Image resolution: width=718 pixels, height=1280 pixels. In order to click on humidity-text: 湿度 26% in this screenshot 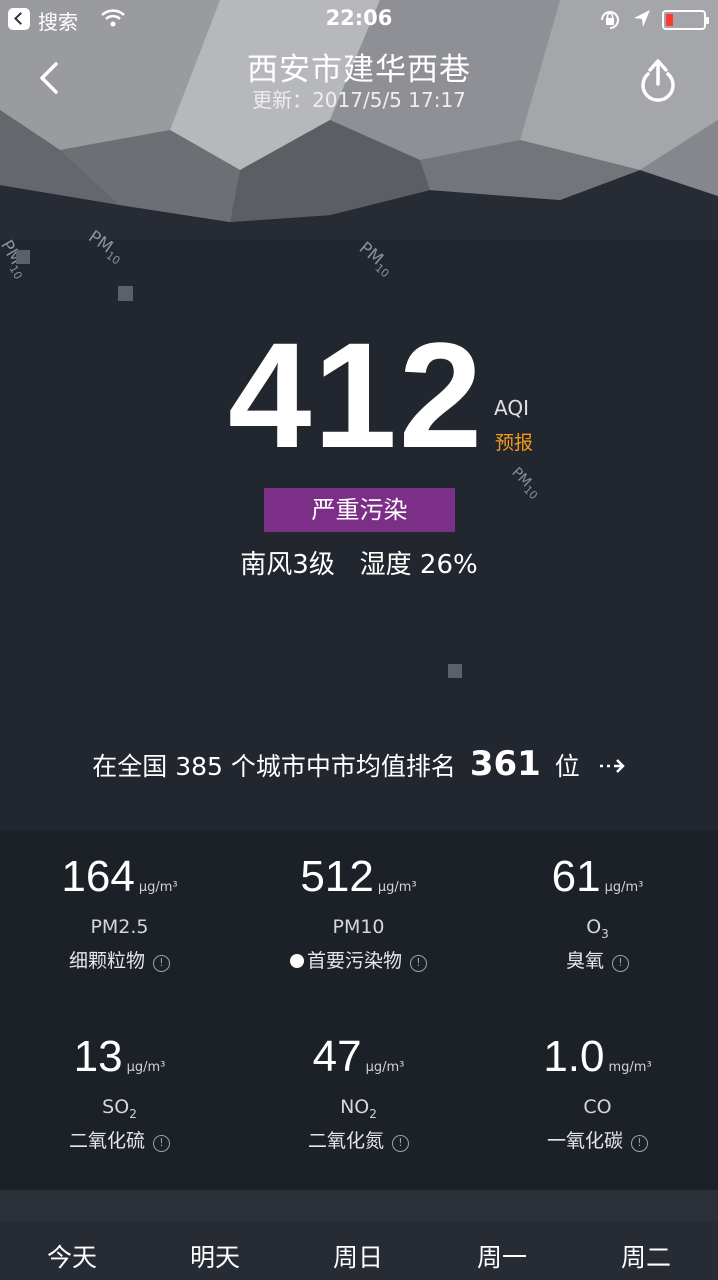, I will do `click(418, 565)`.